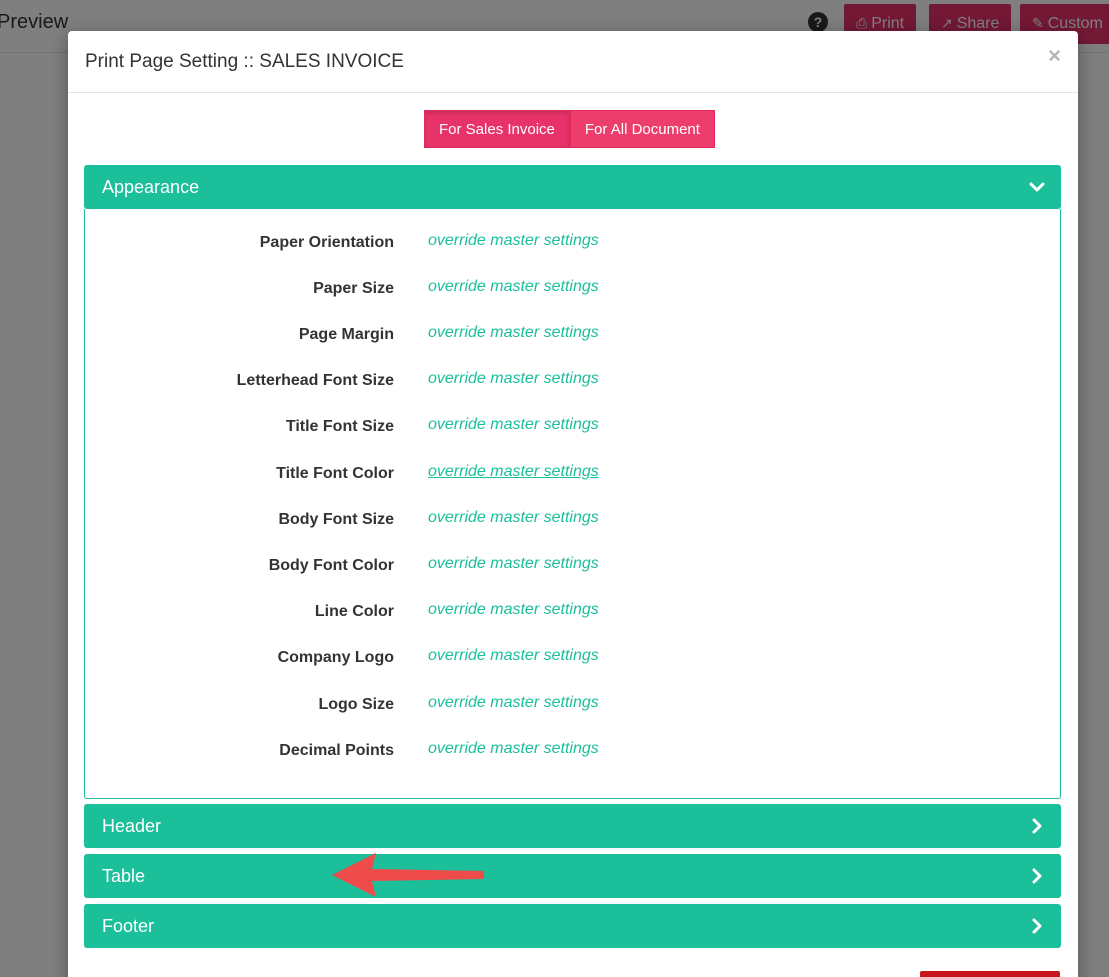 The height and width of the screenshot is (977, 1109). Describe the element at coordinates (336, 750) in the screenshot. I see `setting-label: Decimal Points` at that location.